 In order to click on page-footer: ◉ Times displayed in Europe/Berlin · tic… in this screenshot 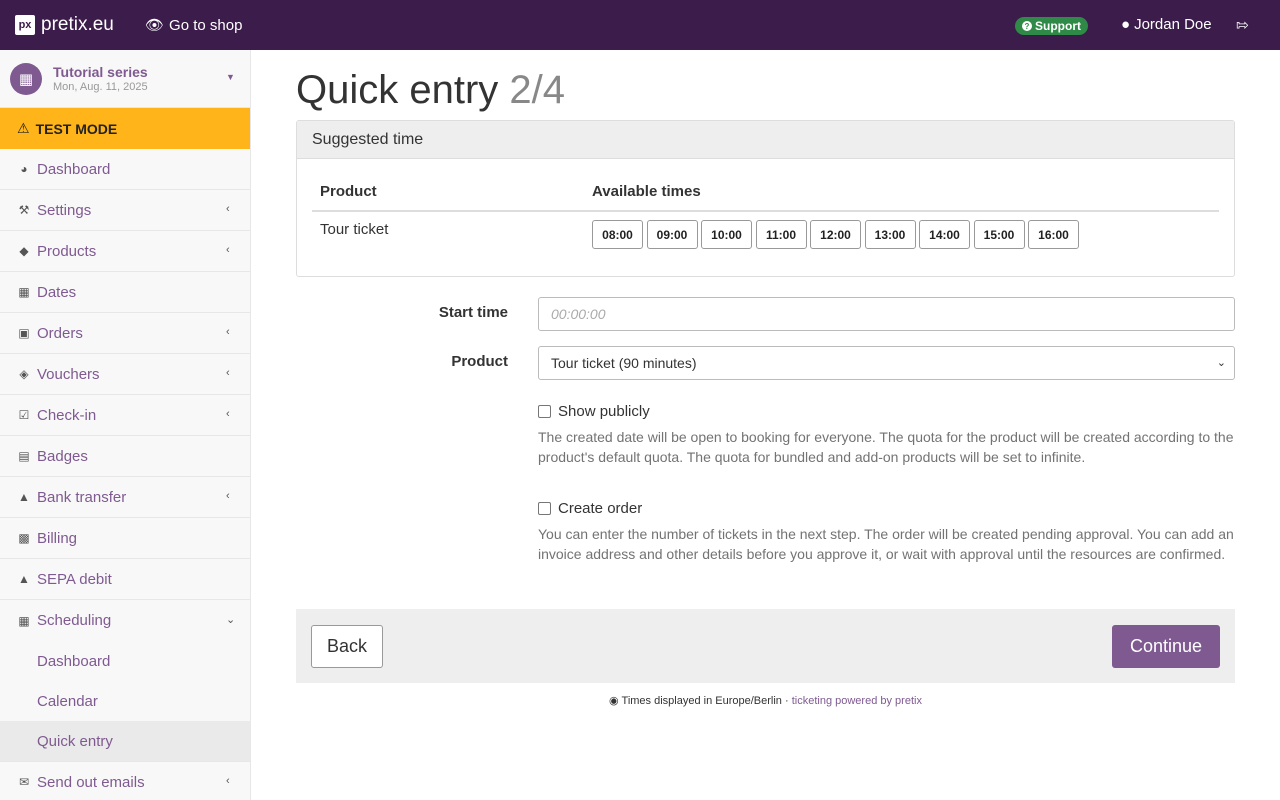, I will do `click(765, 700)`.